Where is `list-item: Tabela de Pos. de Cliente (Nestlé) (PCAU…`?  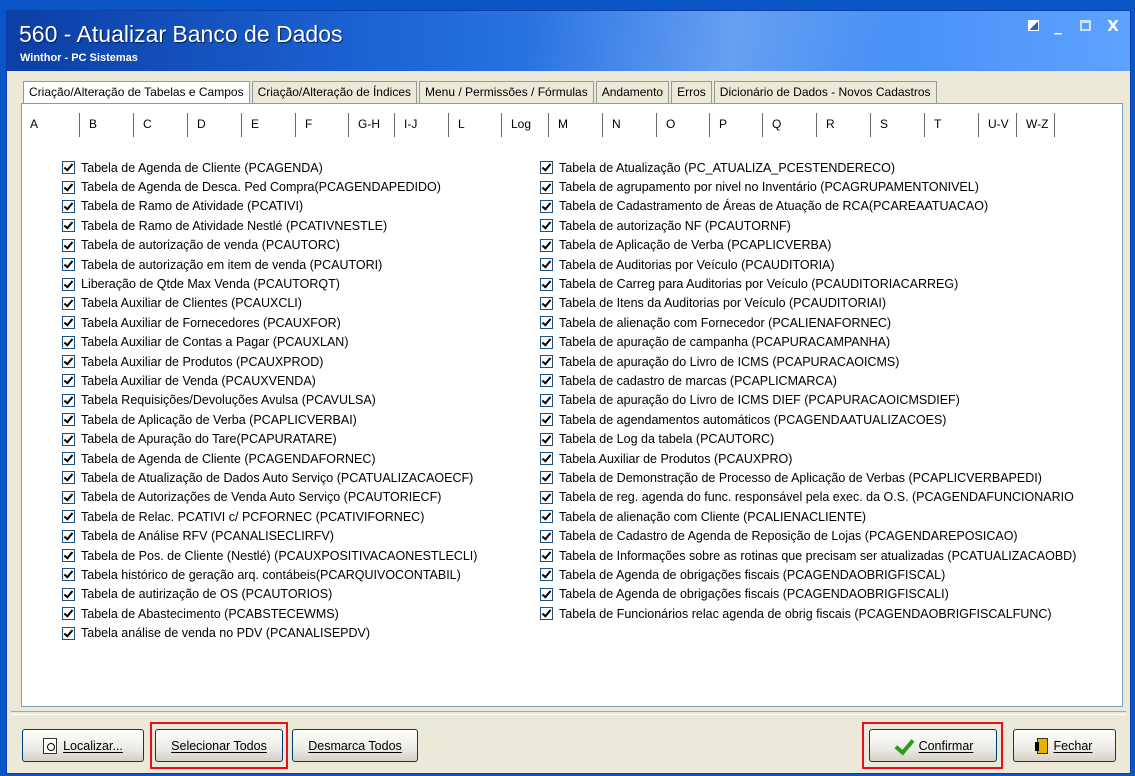
list-item: Tabela de Pos. de Cliente (Nestlé) (PCAU… is located at coordinates (269, 555).